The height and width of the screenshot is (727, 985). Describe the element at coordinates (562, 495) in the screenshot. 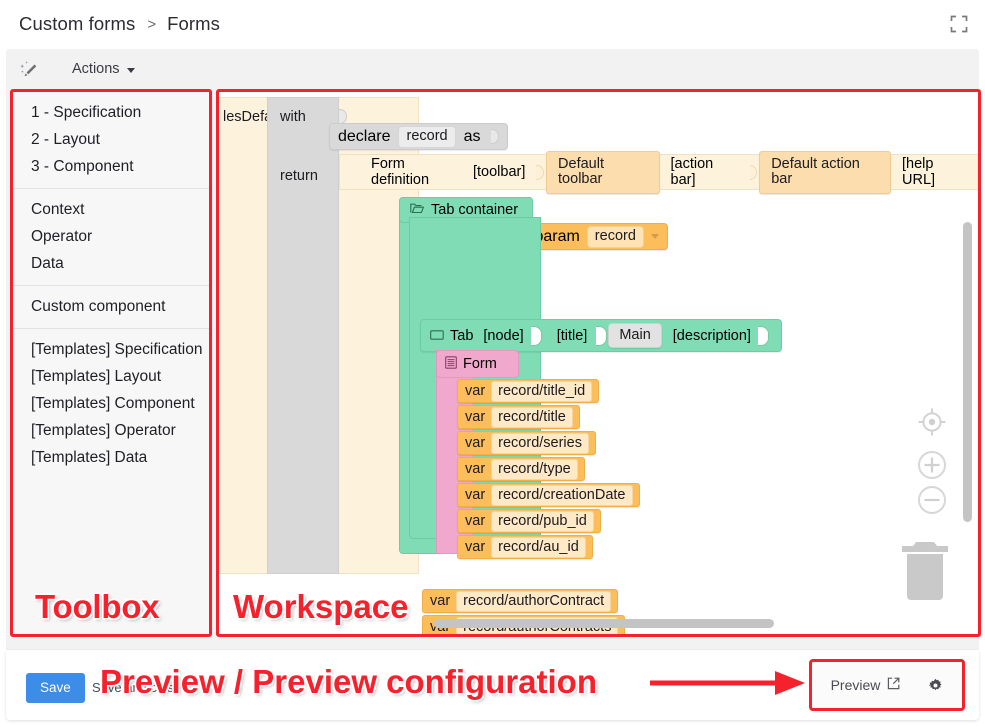

I see `var-name-field: record/creationDate` at that location.